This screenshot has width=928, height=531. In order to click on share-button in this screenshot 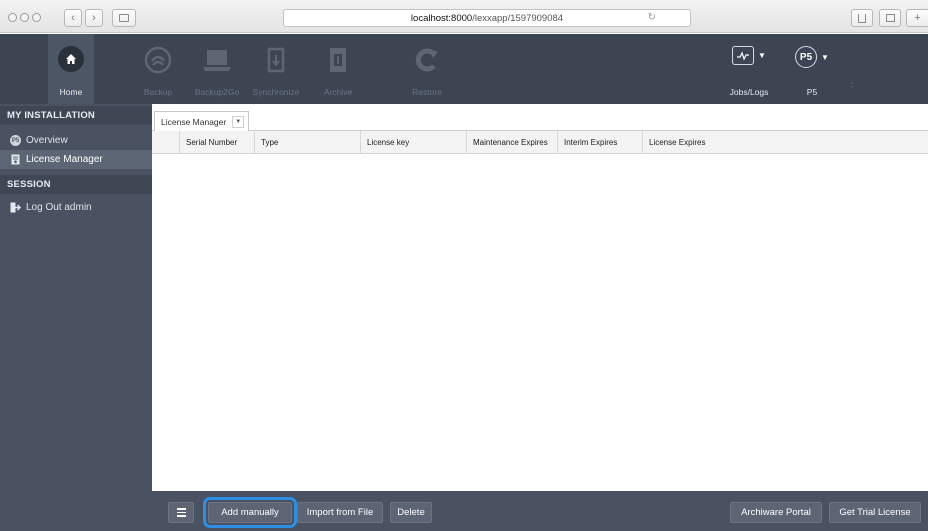, I will do `click(862, 18)`.